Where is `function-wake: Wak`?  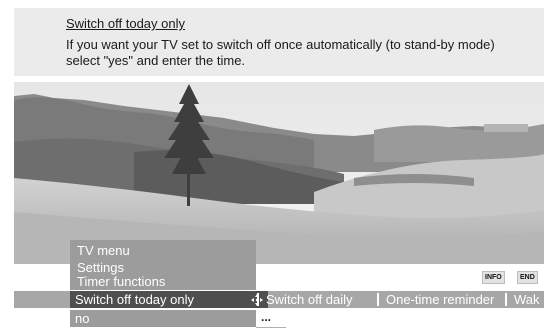 function-wake: Wak is located at coordinates (527, 299).